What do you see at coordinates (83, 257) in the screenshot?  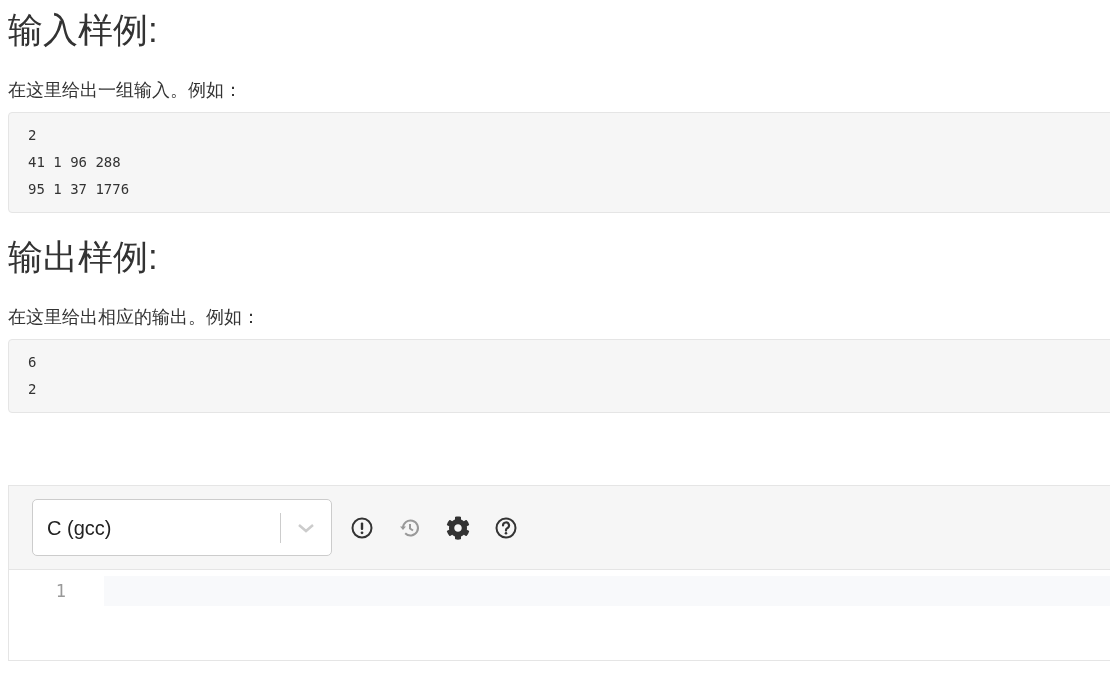 I see `section-heading: 输出样例:` at bounding box center [83, 257].